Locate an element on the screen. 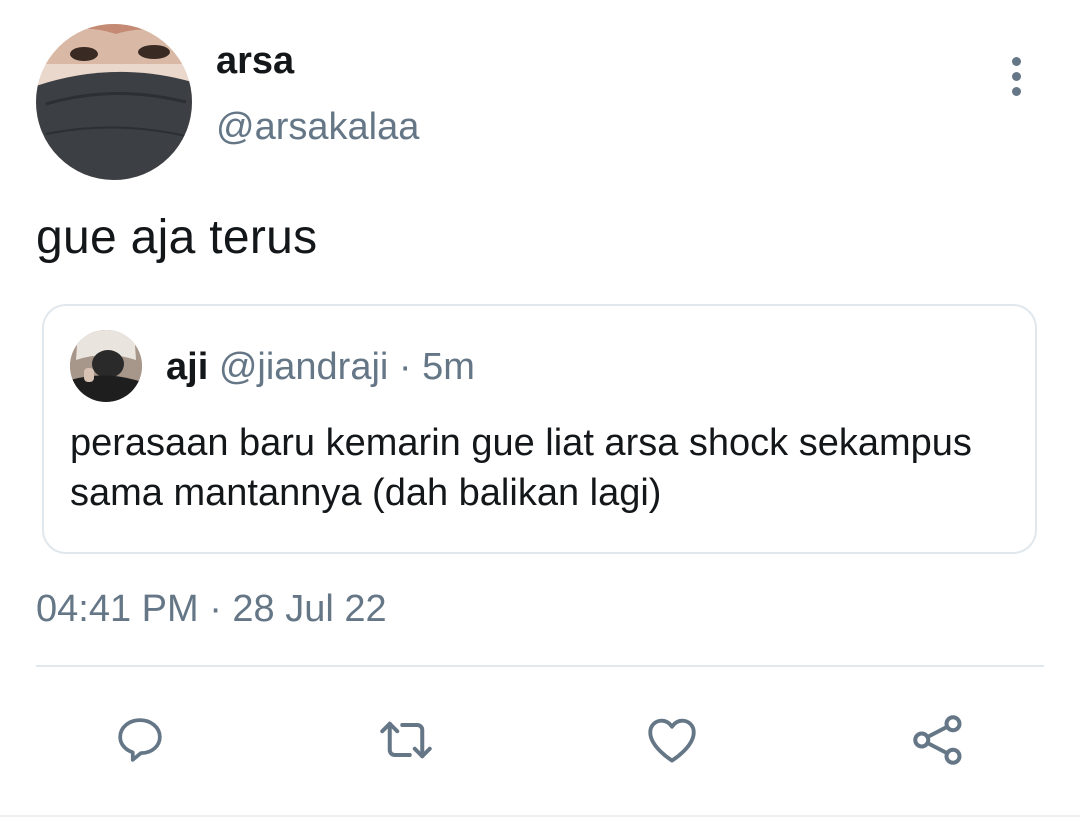  quoted-time: 5m is located at coordinates (448, 367).